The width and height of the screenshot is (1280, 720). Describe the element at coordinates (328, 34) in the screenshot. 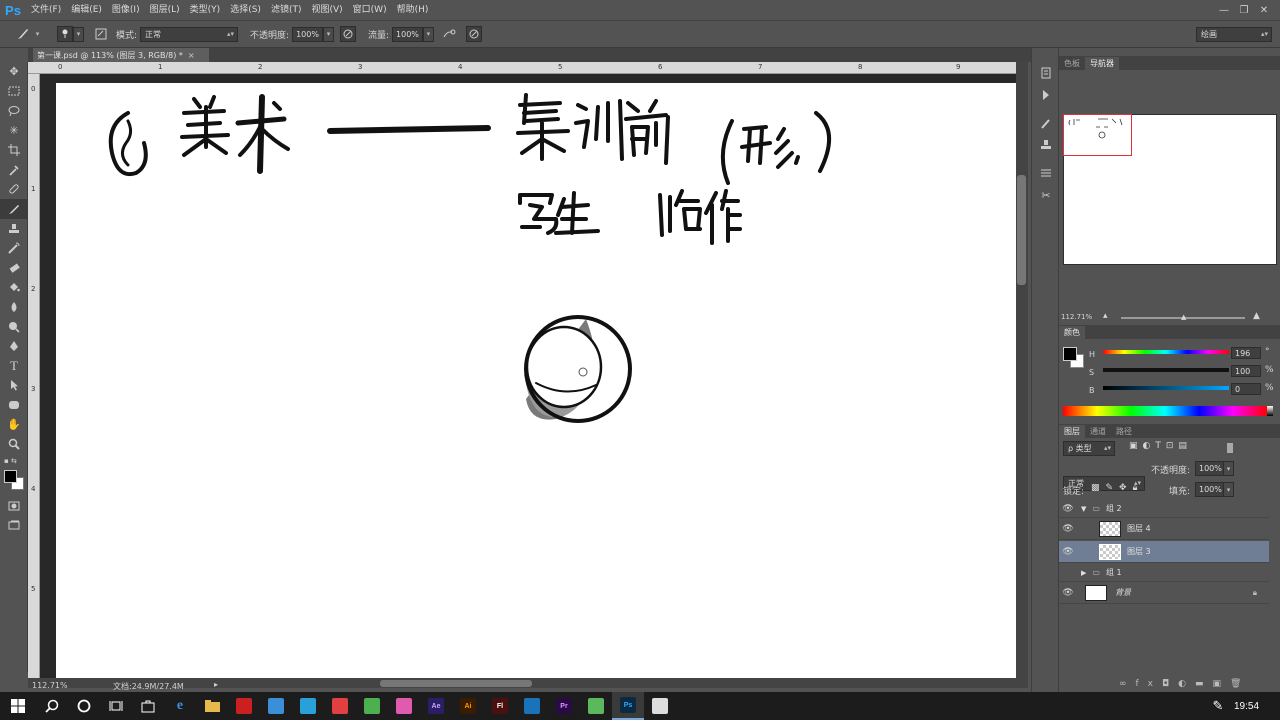

I see `opacity-dropdown: ▾` at that location.